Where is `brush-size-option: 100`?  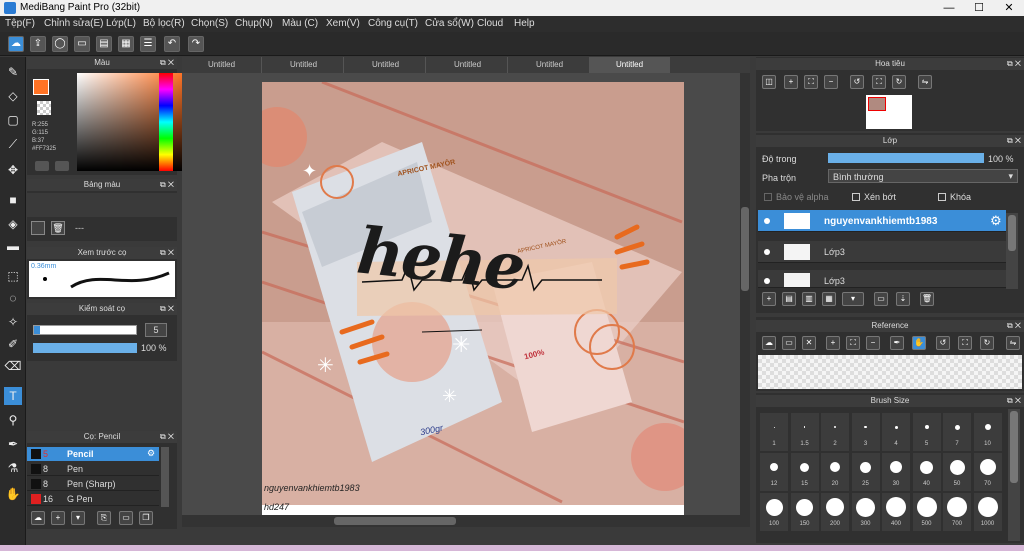 brush-size-option: 100 is located at coordinates (774, 512).